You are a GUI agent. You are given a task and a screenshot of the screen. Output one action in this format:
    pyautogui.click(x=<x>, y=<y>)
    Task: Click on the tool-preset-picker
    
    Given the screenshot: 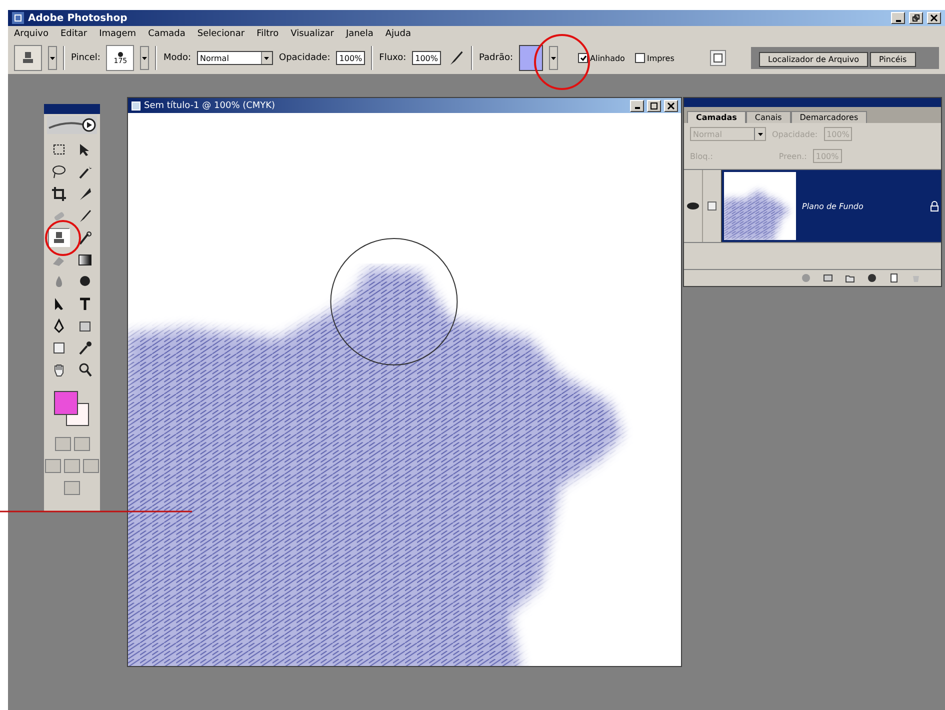 What is the action you would take?
    pyautogui.click(x=28, y=58)
    